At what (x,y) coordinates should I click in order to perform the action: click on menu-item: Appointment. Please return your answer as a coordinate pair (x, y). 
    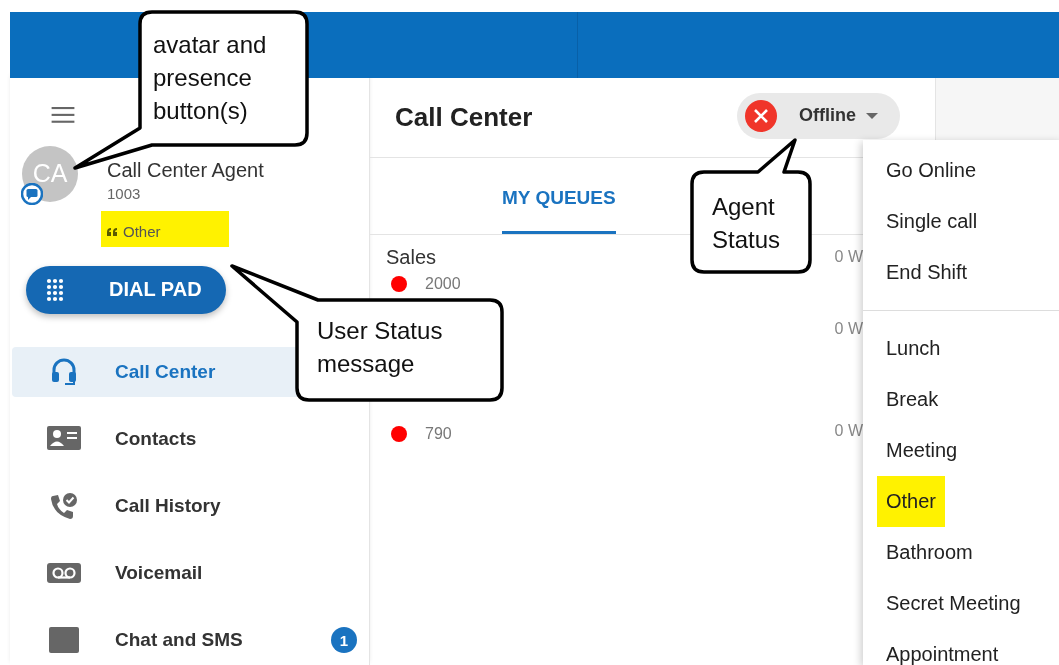
    Looking at the image, I should click on (942, 647).